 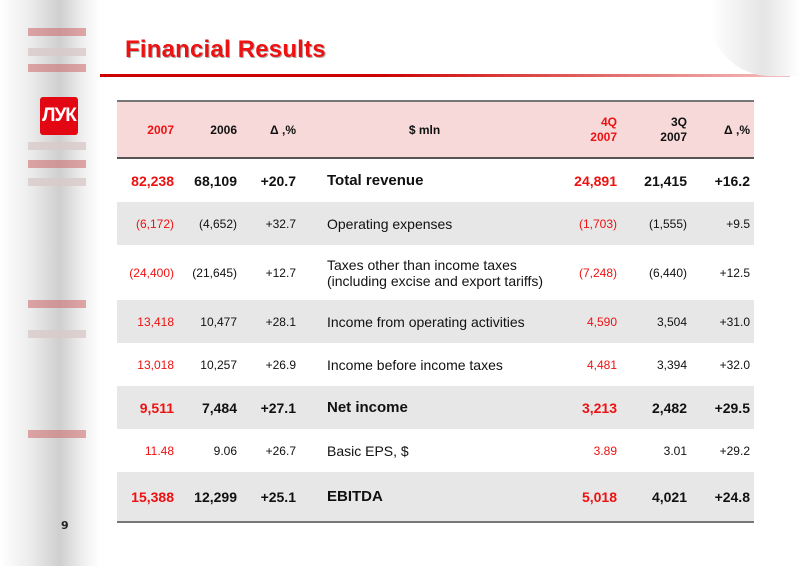 I want to click on cell-2007: (24,400), so click(x=151, y=272).